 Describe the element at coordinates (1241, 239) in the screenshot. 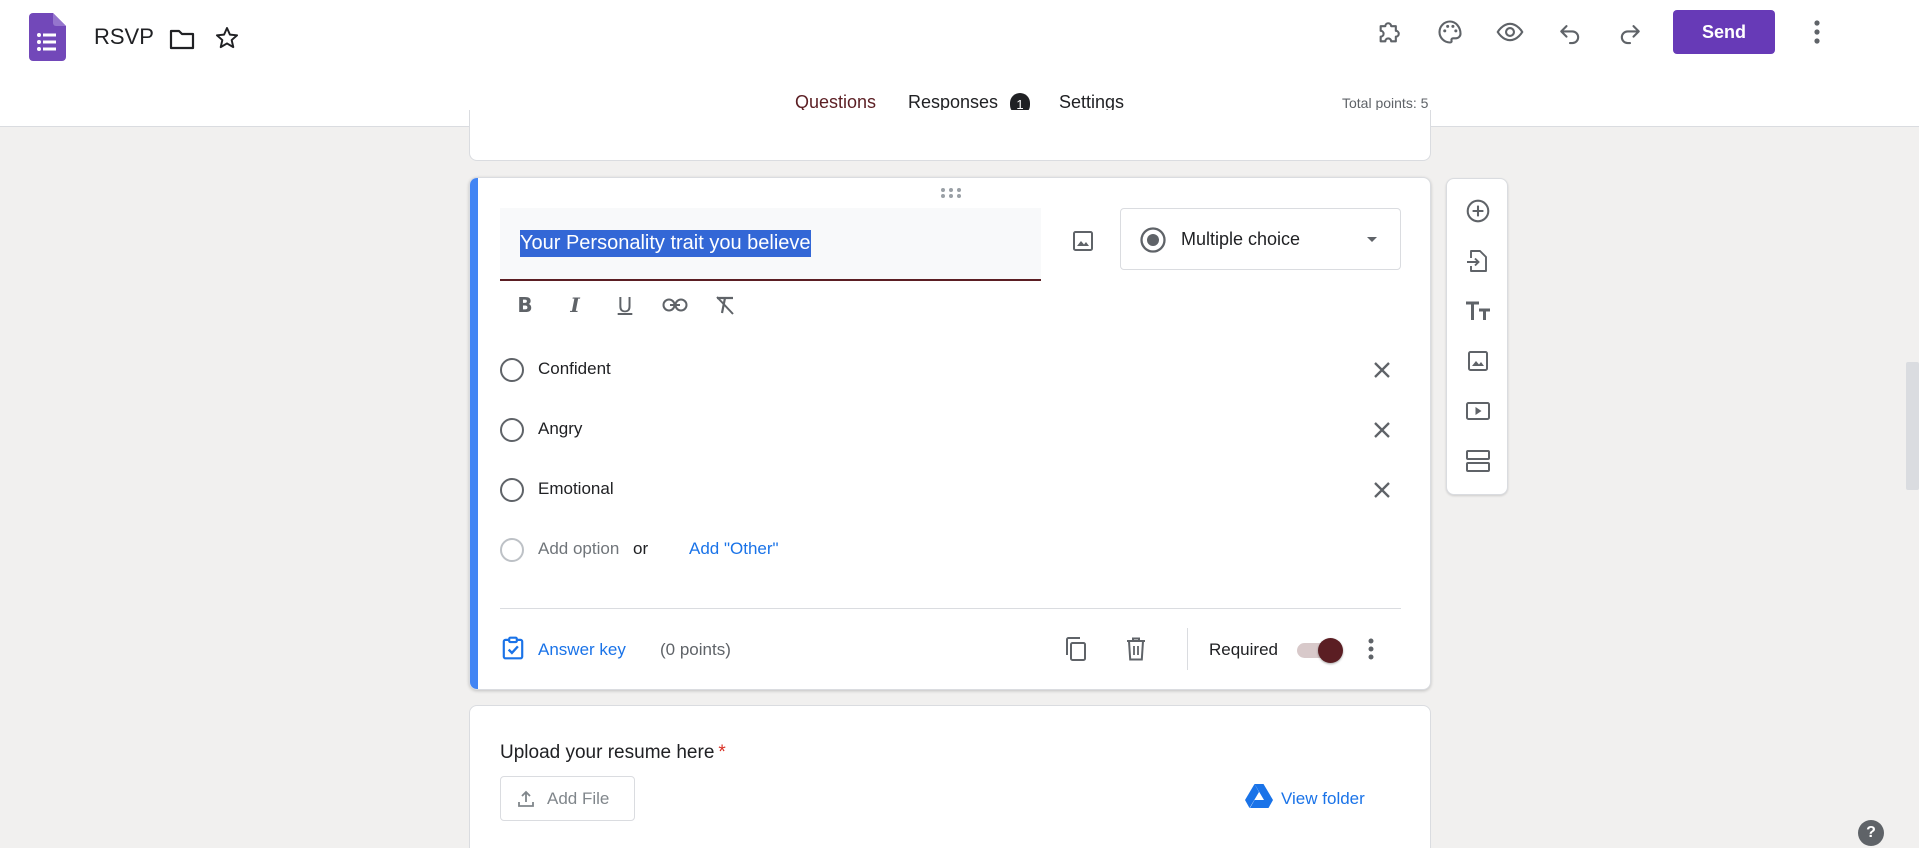

I see `question-type-label: Multiple choice` at that location.